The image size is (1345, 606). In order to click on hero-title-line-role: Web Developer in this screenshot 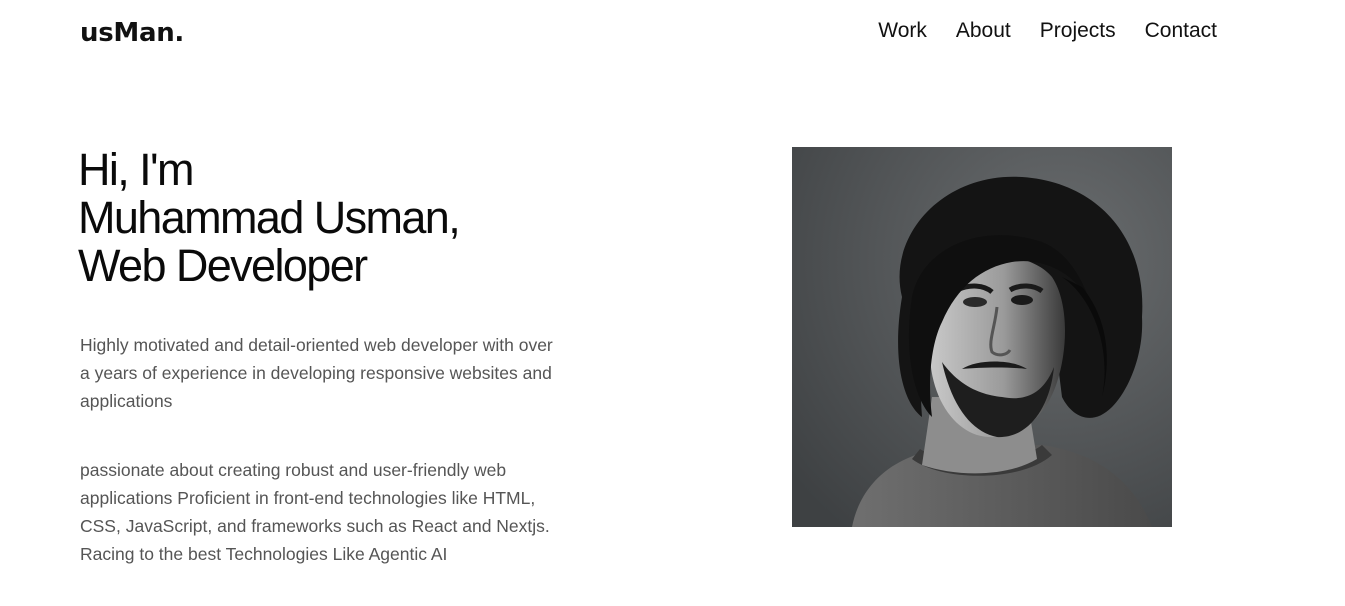, I will do `click(223, 265)`.